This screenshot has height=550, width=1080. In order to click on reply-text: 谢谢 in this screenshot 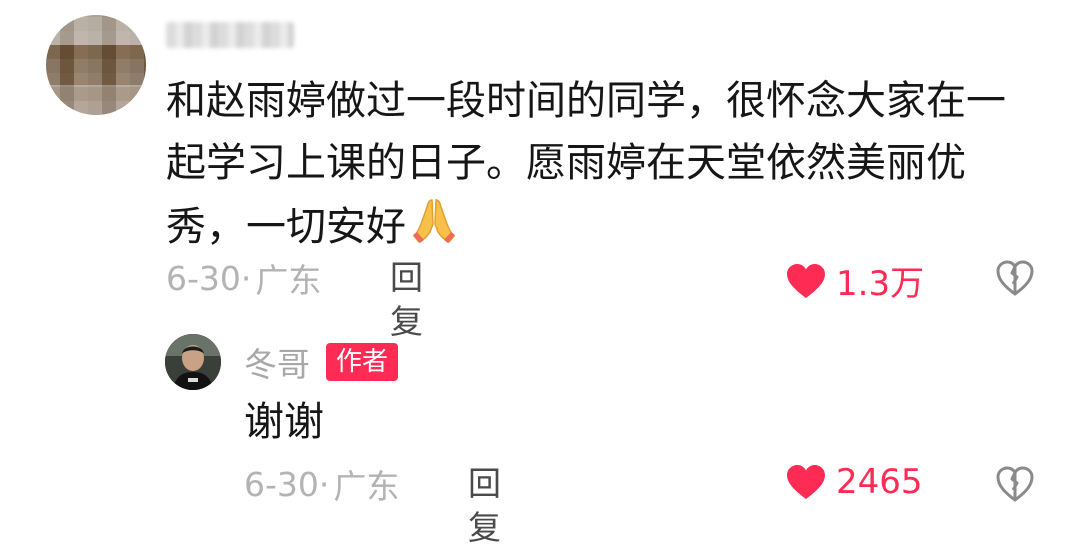, I will do `click(284, 422)`.